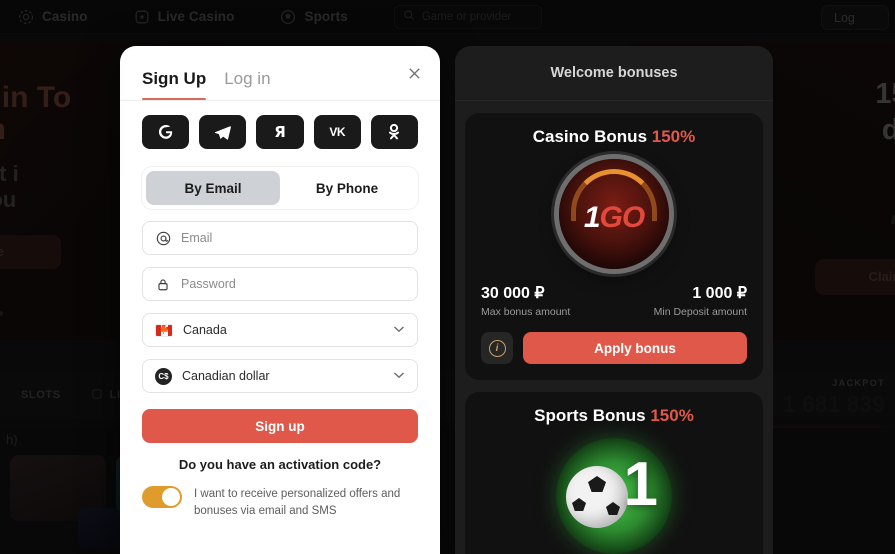 This screenshot has height=554, width=895. Describe the element at coordinates (700, 312) in the screenshot. I see `min-deposit-label: Min Deposit amount` at that location.